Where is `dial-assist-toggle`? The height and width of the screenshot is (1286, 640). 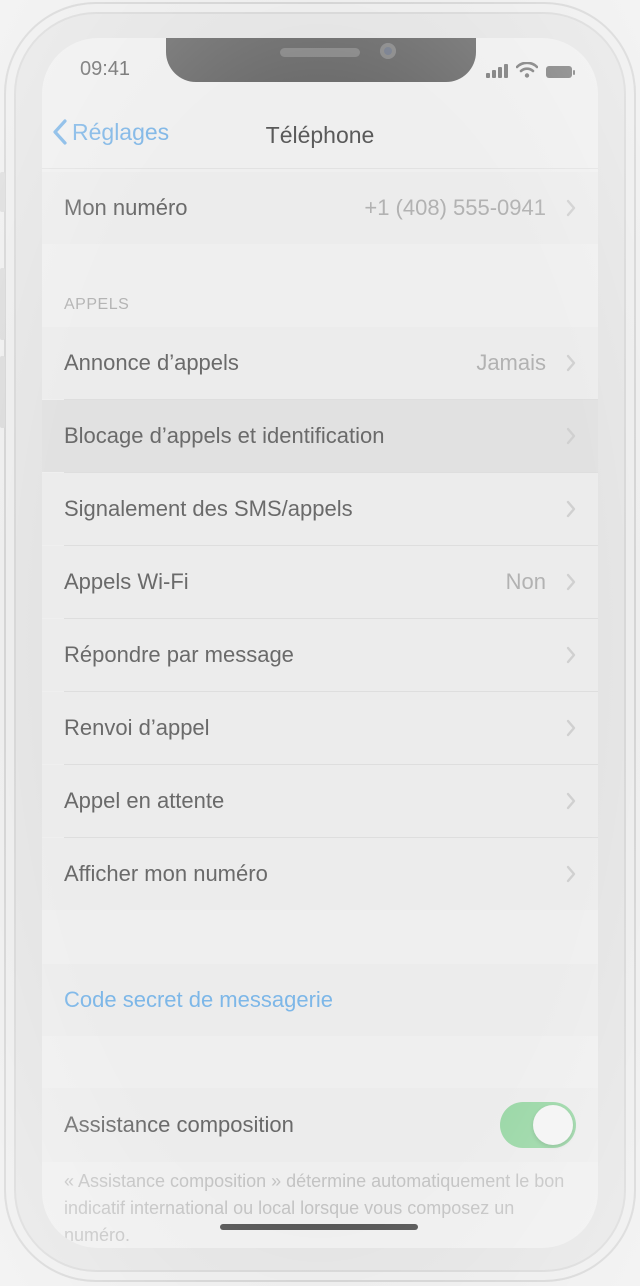
dial-assist-toggle is located at coordinates (538, 1125).